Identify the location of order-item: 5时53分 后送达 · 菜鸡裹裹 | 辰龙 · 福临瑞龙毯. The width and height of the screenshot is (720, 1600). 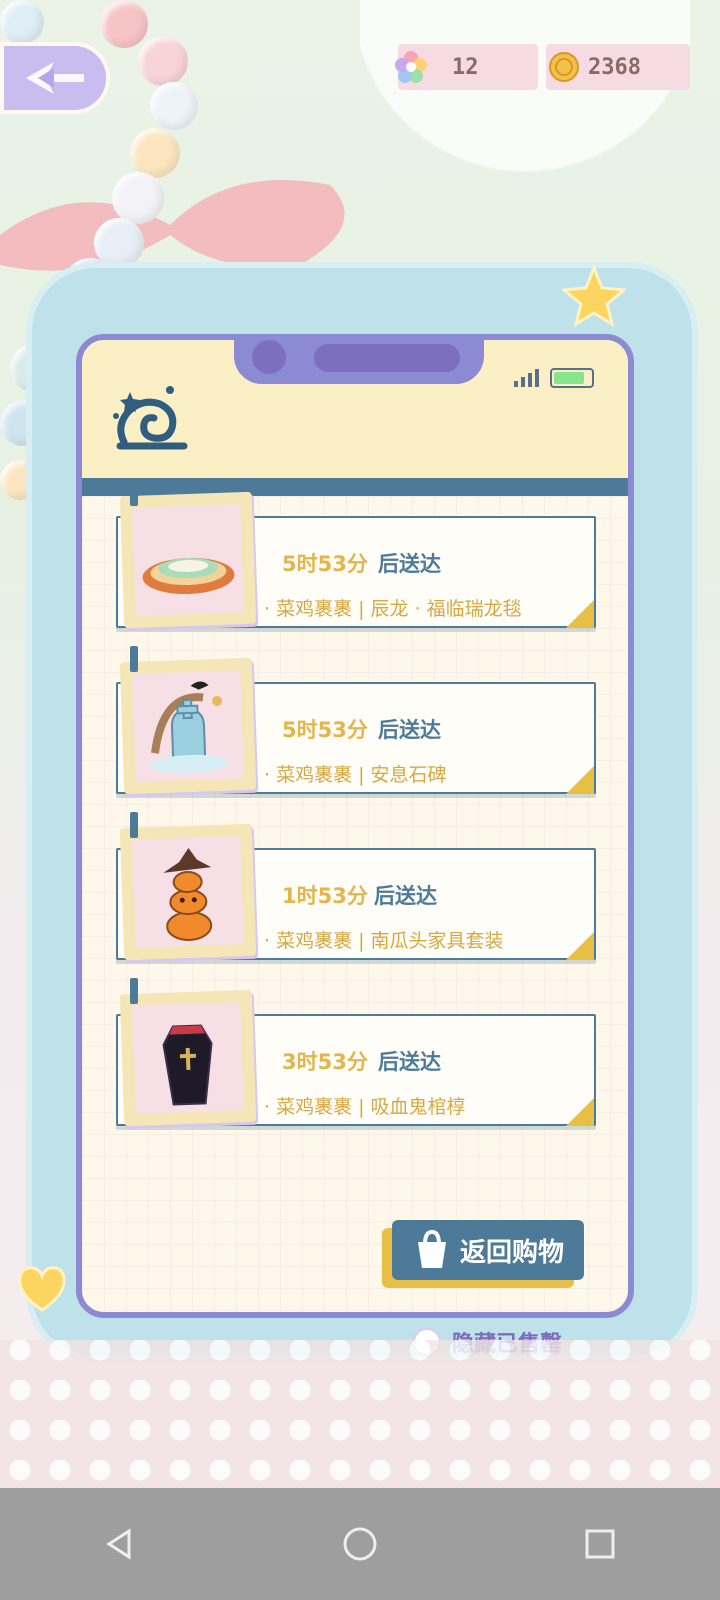
(356, 554).